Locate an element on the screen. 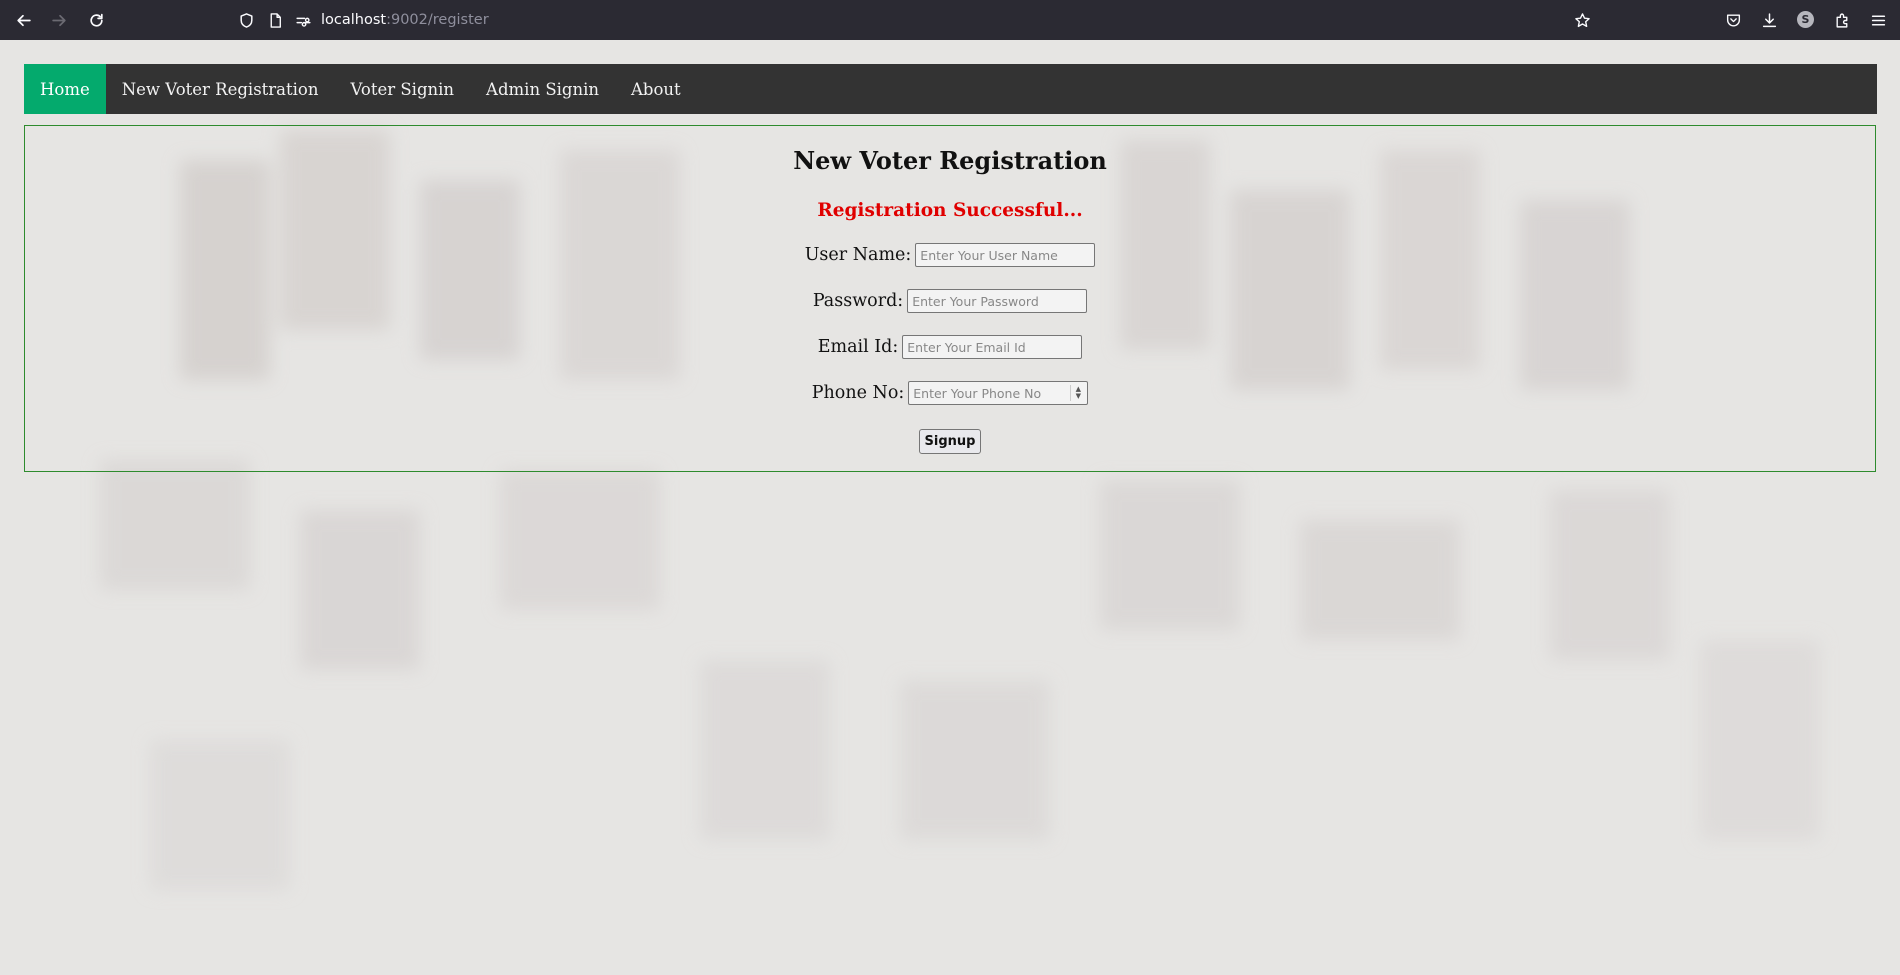 This screenshot has height=975, width=1900. password-label: Password: is located at coordinates (858, 301).